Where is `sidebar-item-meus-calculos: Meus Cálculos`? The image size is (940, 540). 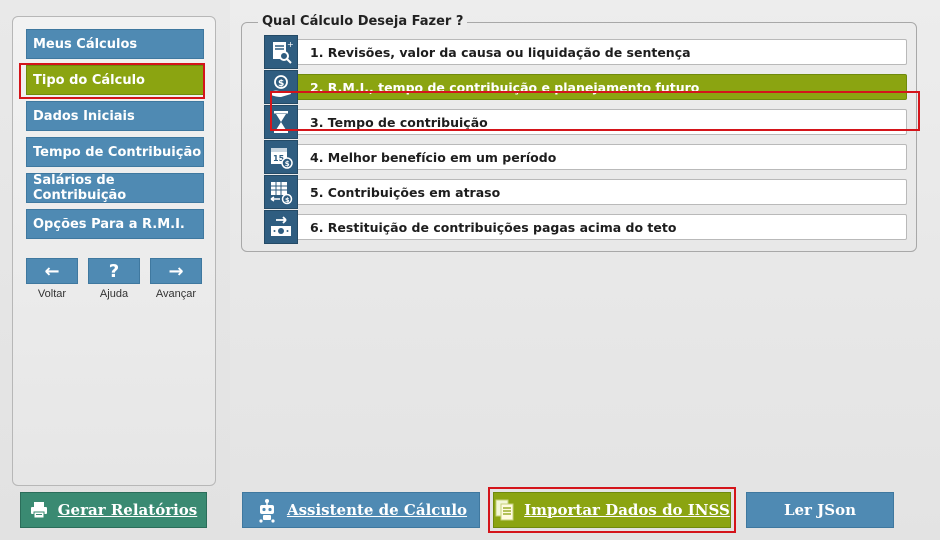
sidebar-item-meus-calculos: Meus Cálculos is located at coordinates (115, 44).